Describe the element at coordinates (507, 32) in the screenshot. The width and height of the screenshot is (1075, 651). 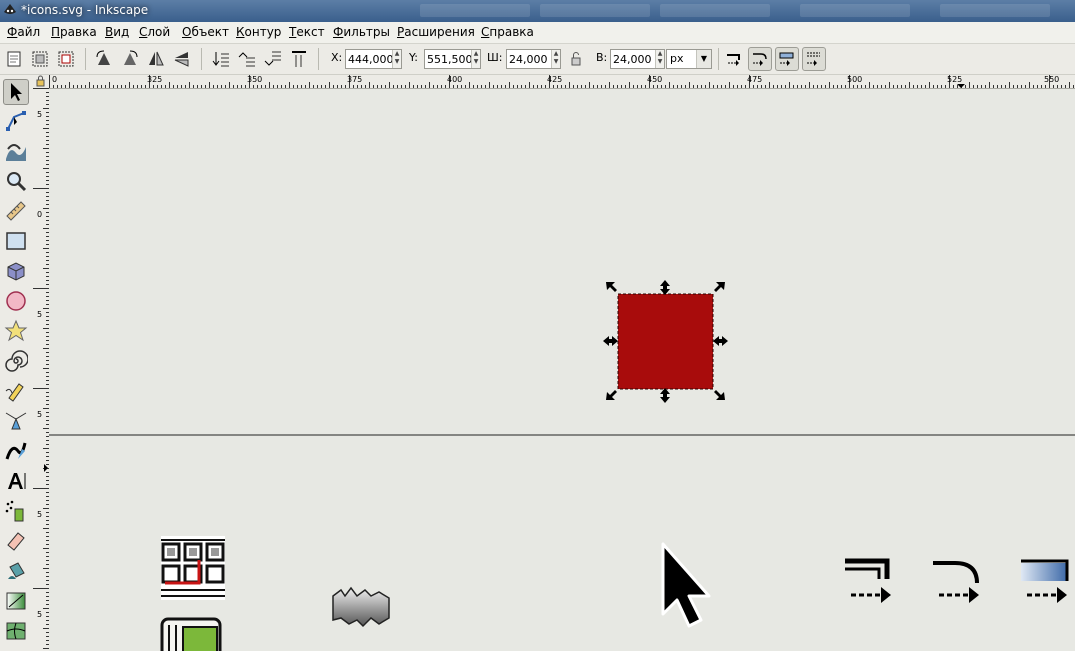
I see `menu-help: Справка` at that location.